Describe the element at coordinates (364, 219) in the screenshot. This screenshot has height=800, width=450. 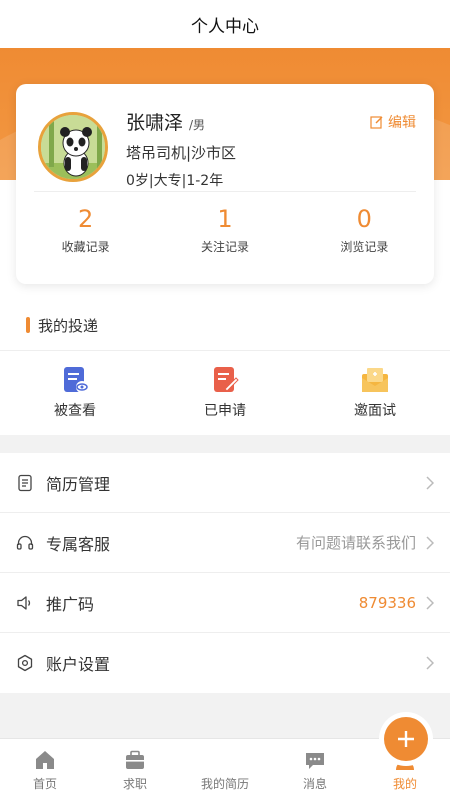
I see `stat-value: 0` at that location.